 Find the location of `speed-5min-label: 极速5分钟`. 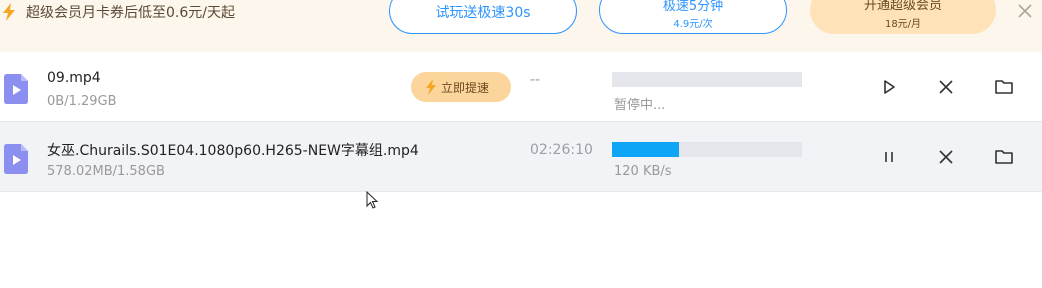

speed-5min-label: 极速5分钟 is located at coordinates (693, 7).